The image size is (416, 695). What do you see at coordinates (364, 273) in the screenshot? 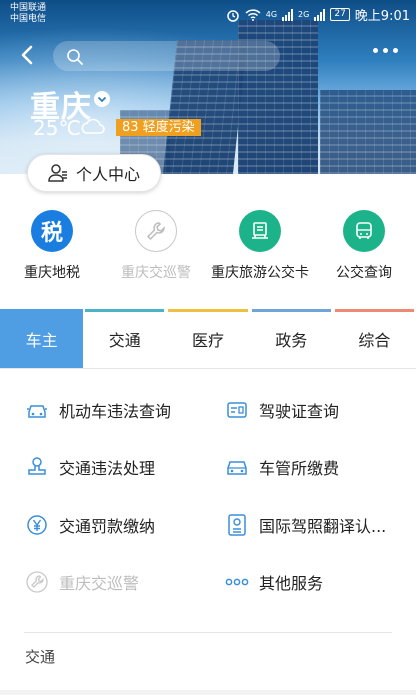
I see `quick-item-label: 公交查询` at bounding box center [364, 273].